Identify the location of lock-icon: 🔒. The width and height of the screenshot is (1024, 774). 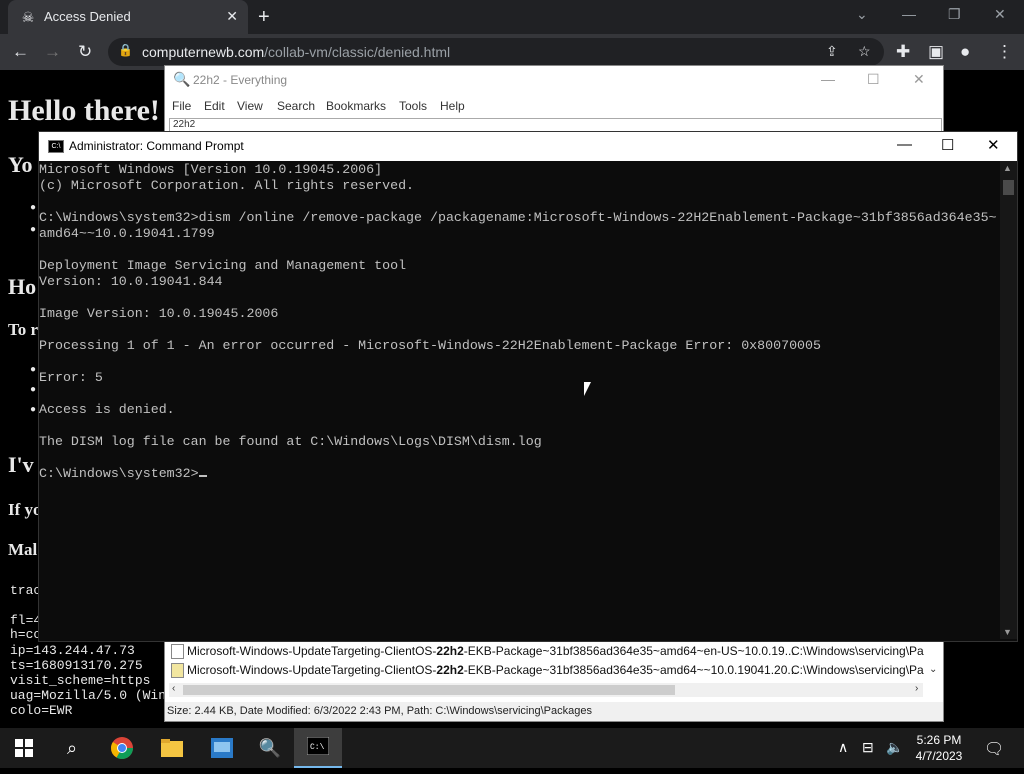
(125, 50).